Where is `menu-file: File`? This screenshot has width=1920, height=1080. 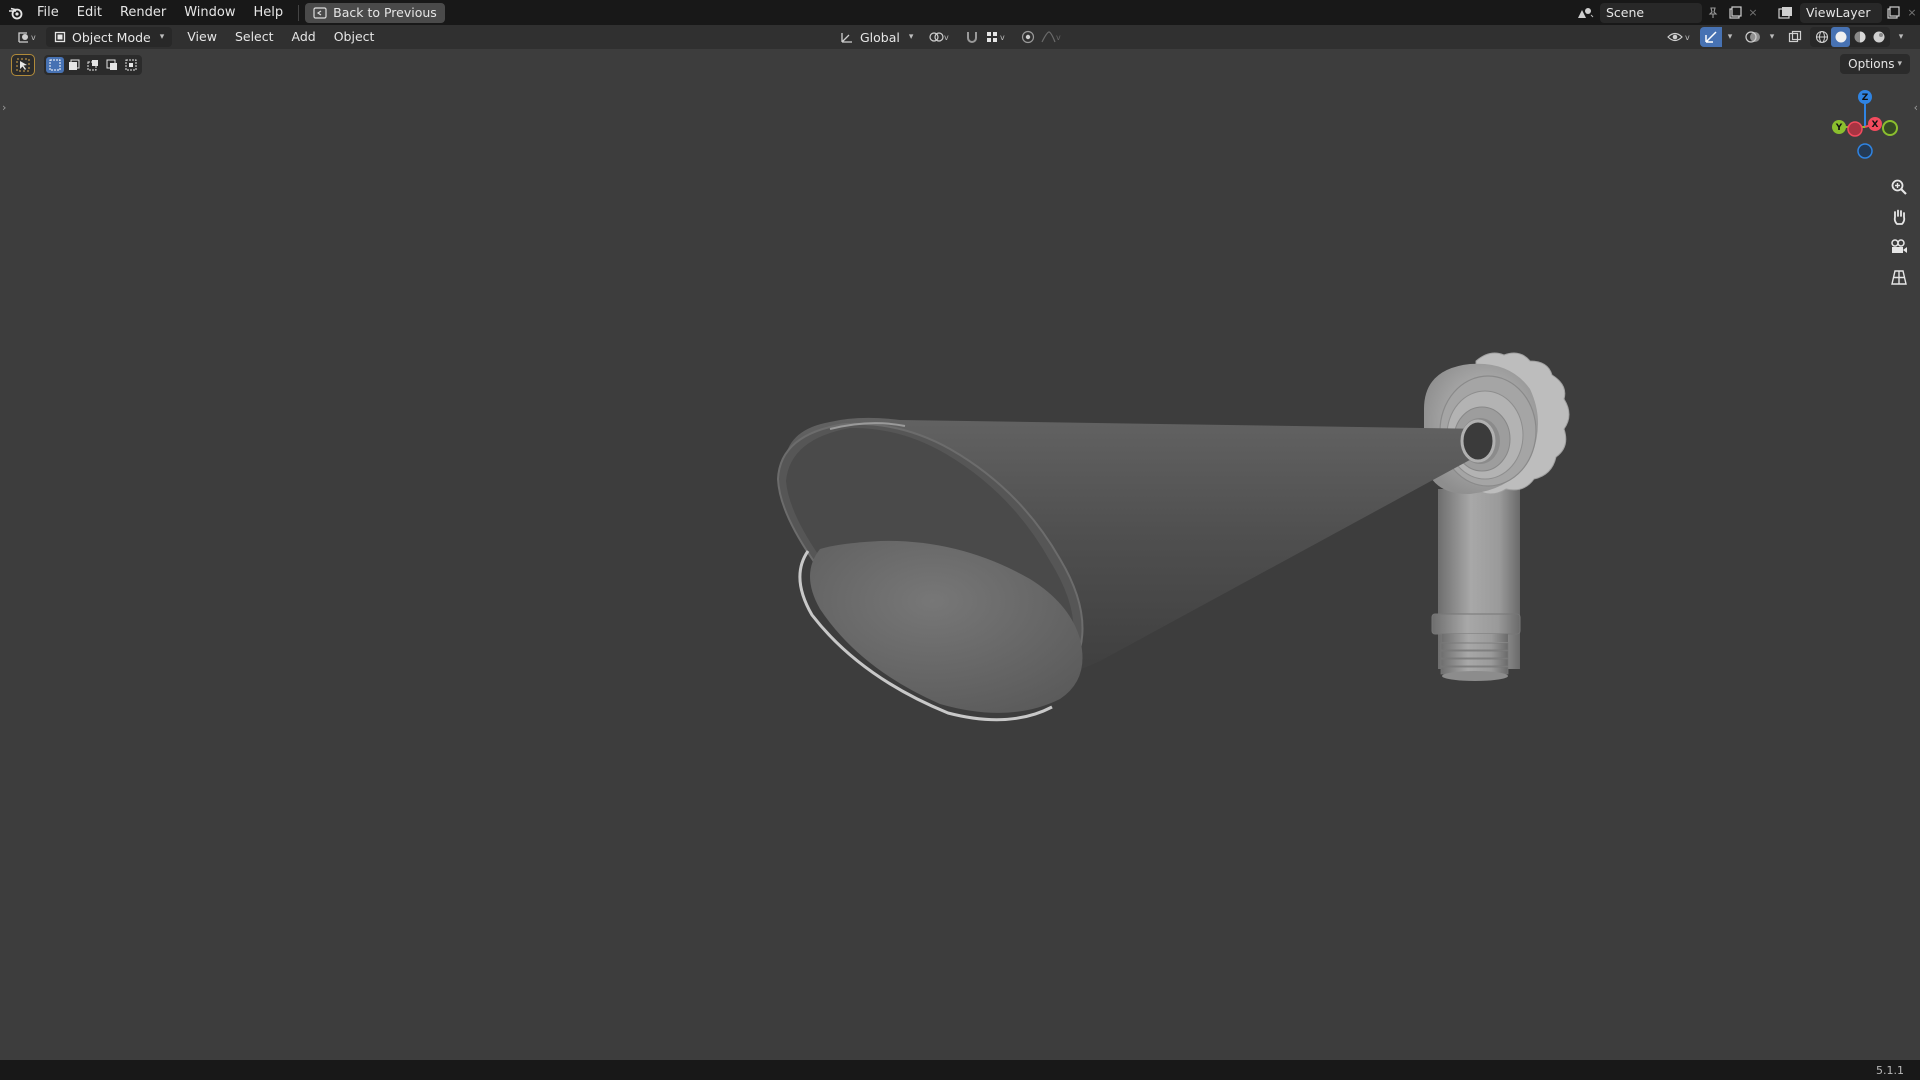 menu-file: File is located at coordinates (48, 13).